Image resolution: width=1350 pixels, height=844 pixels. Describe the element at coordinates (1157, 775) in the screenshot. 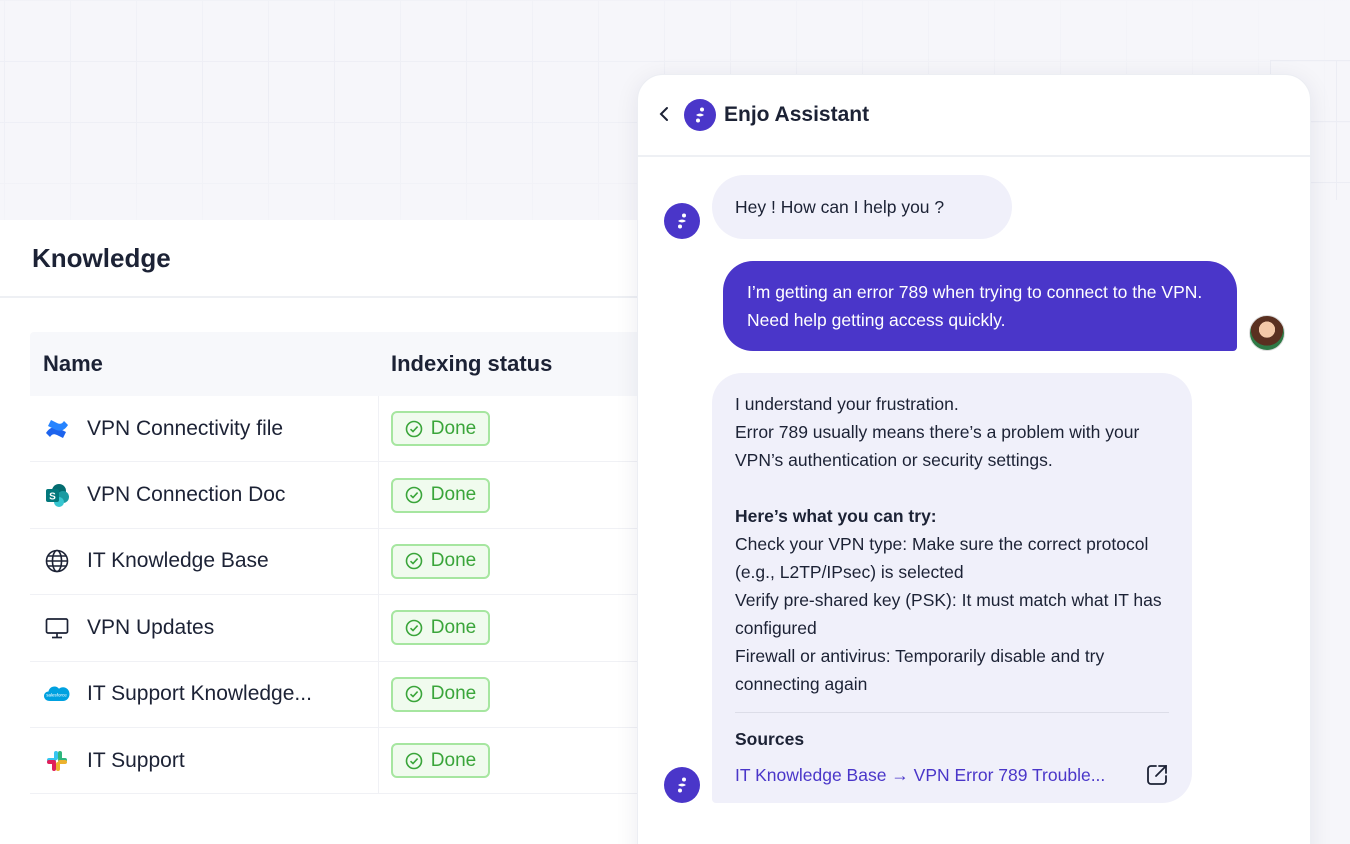

I see `external-link-icon` at that location.